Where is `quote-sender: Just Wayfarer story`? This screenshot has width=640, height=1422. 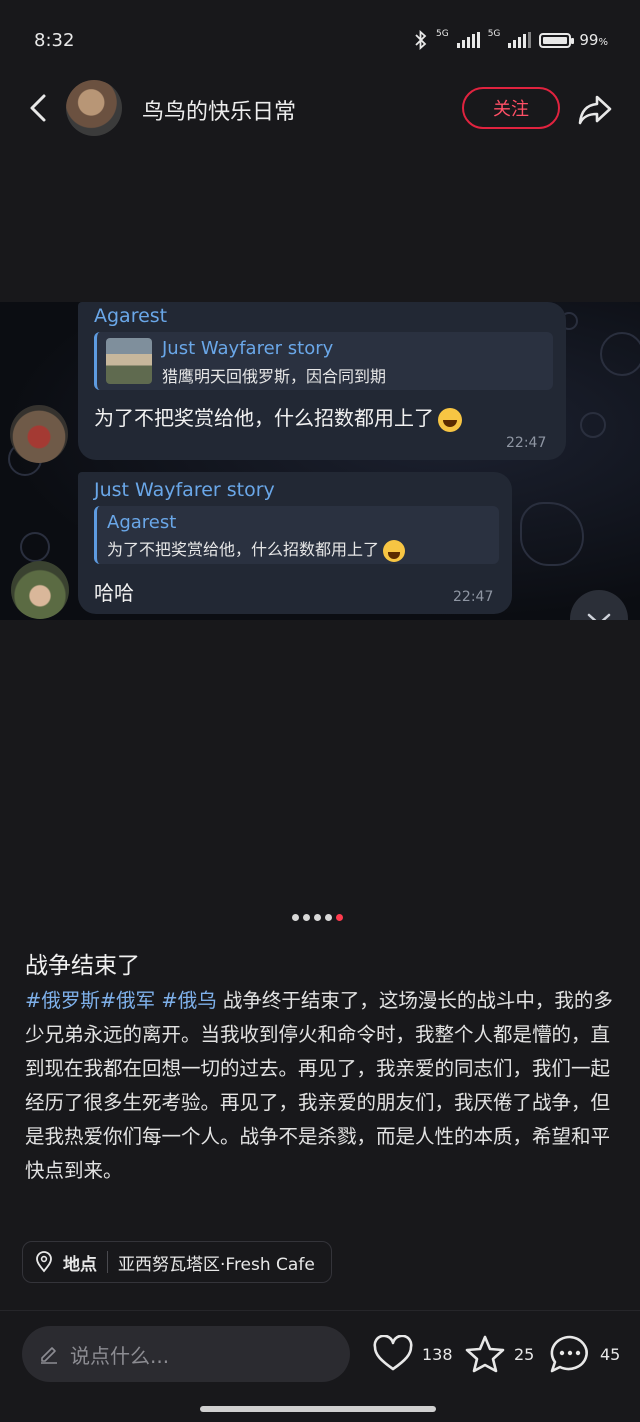 quote-sender: Just Wayfarer story is located at coordinates (248, 348).